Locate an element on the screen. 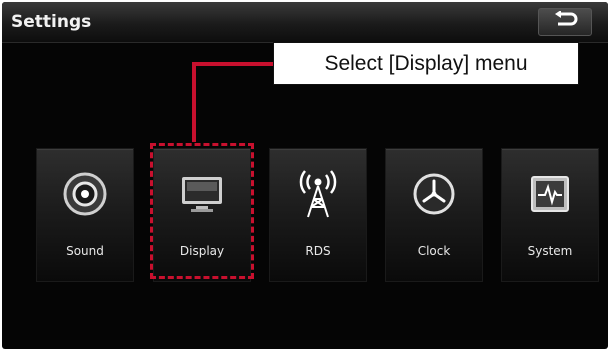 This screenshot has height=351, width=610. clock-icon is located at coordinates (434, 194).